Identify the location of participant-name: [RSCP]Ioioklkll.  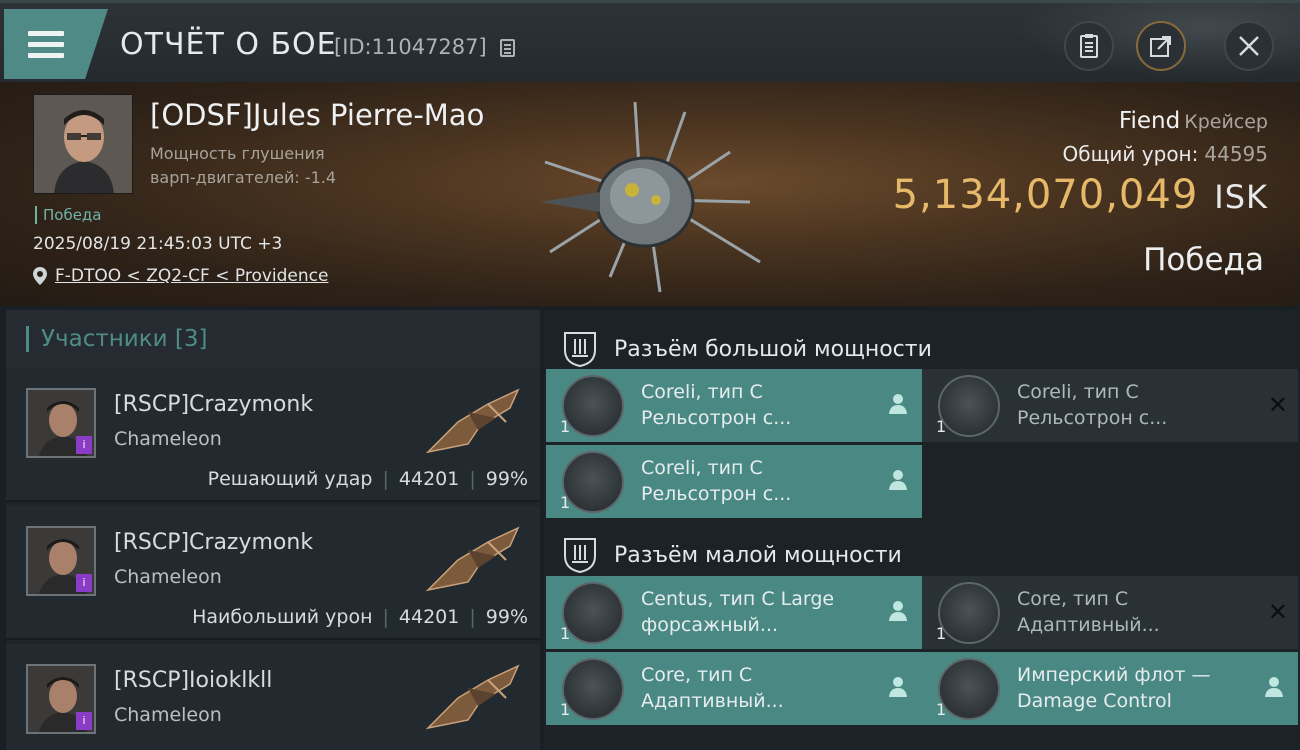
(193, 680).